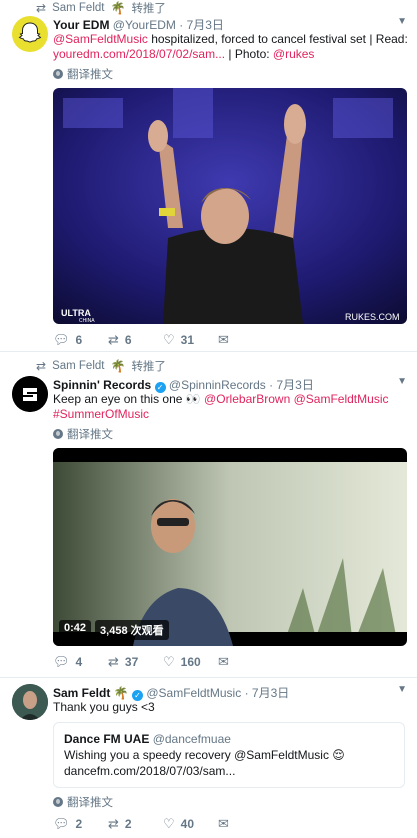 This screenshot has height=838, width=417. What do you see at coordinates (75, 630) in the screenshot?
I see `video-duration: 0:42` at bounding box center [75, 630].